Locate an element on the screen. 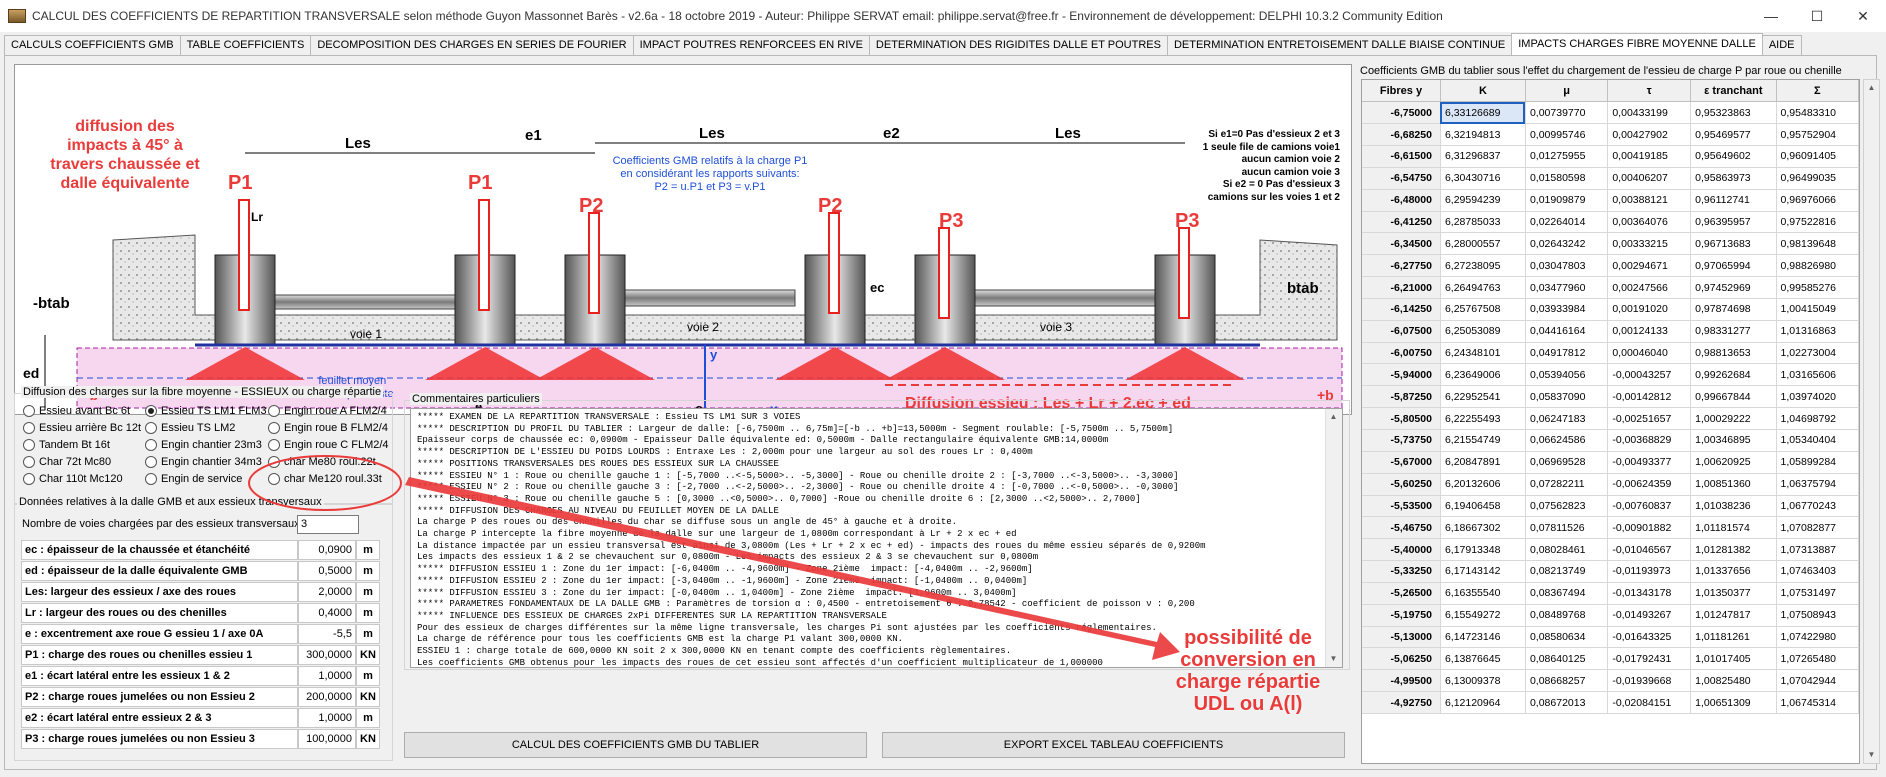 This screenshot has width=1886, height=777. coefficient-cell: 0,05394056 is located at coordinates (1567, 375).